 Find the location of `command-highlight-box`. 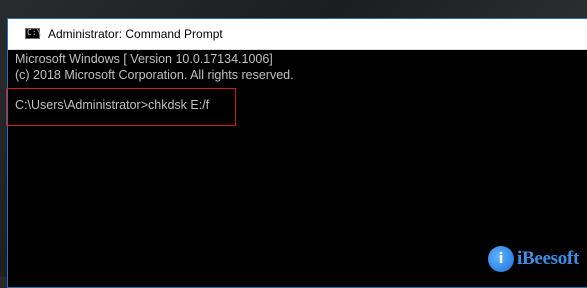

command-highlight-box is located at coordinates (121, 107).